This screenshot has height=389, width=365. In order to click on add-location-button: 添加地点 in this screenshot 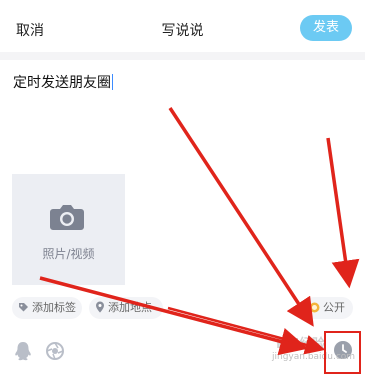, I will do `click(126, 308)`.